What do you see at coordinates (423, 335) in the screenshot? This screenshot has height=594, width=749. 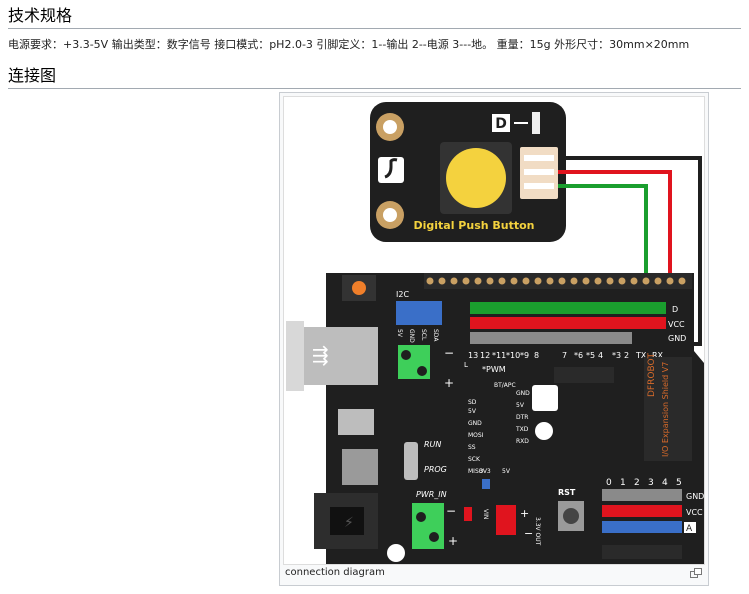 I see `i2c-pin-label-2: SCL` at bounding box center [423, 335].